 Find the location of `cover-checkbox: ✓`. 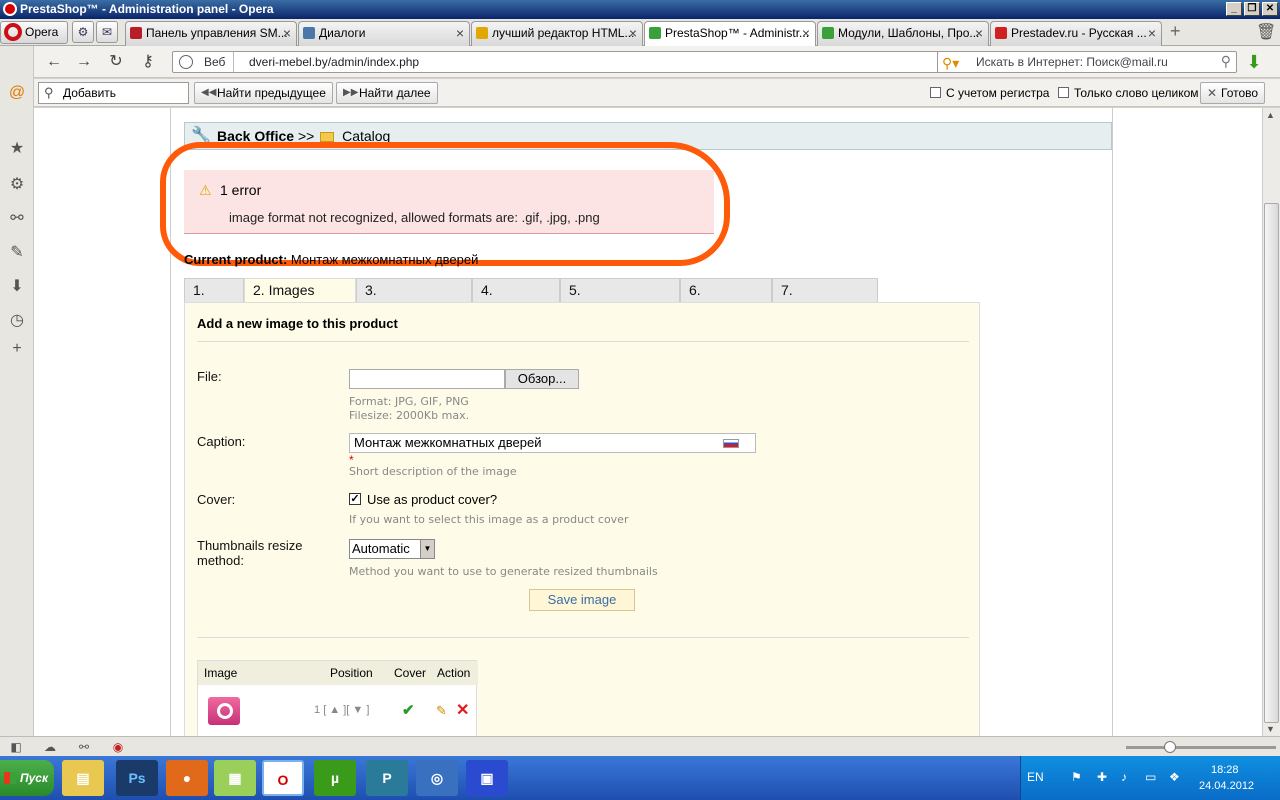

cover-checkbox: ✓ is located at coordinates (355, 499).